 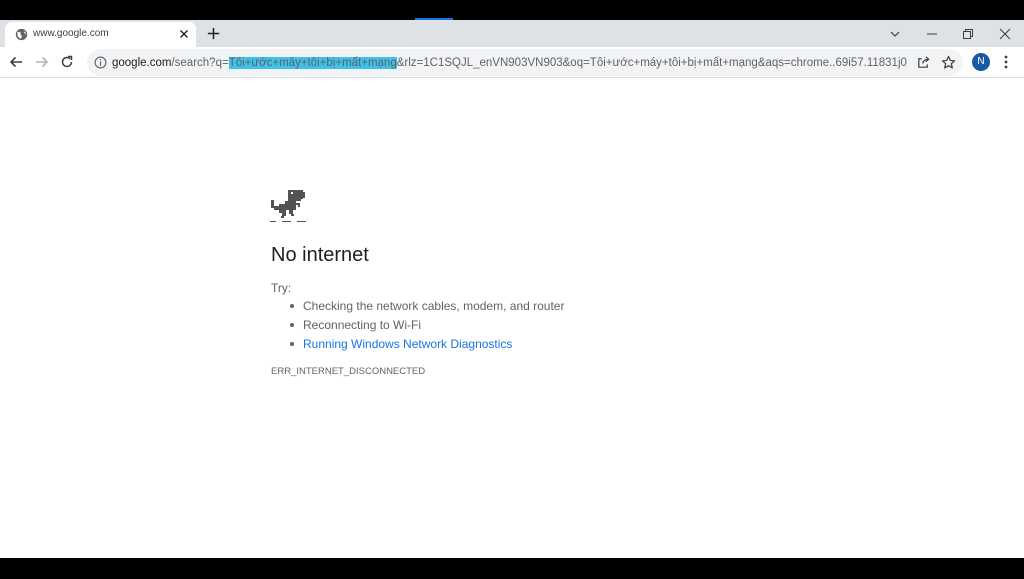 I want to click on forward-arrow-icon, so click(x=42, y=62).